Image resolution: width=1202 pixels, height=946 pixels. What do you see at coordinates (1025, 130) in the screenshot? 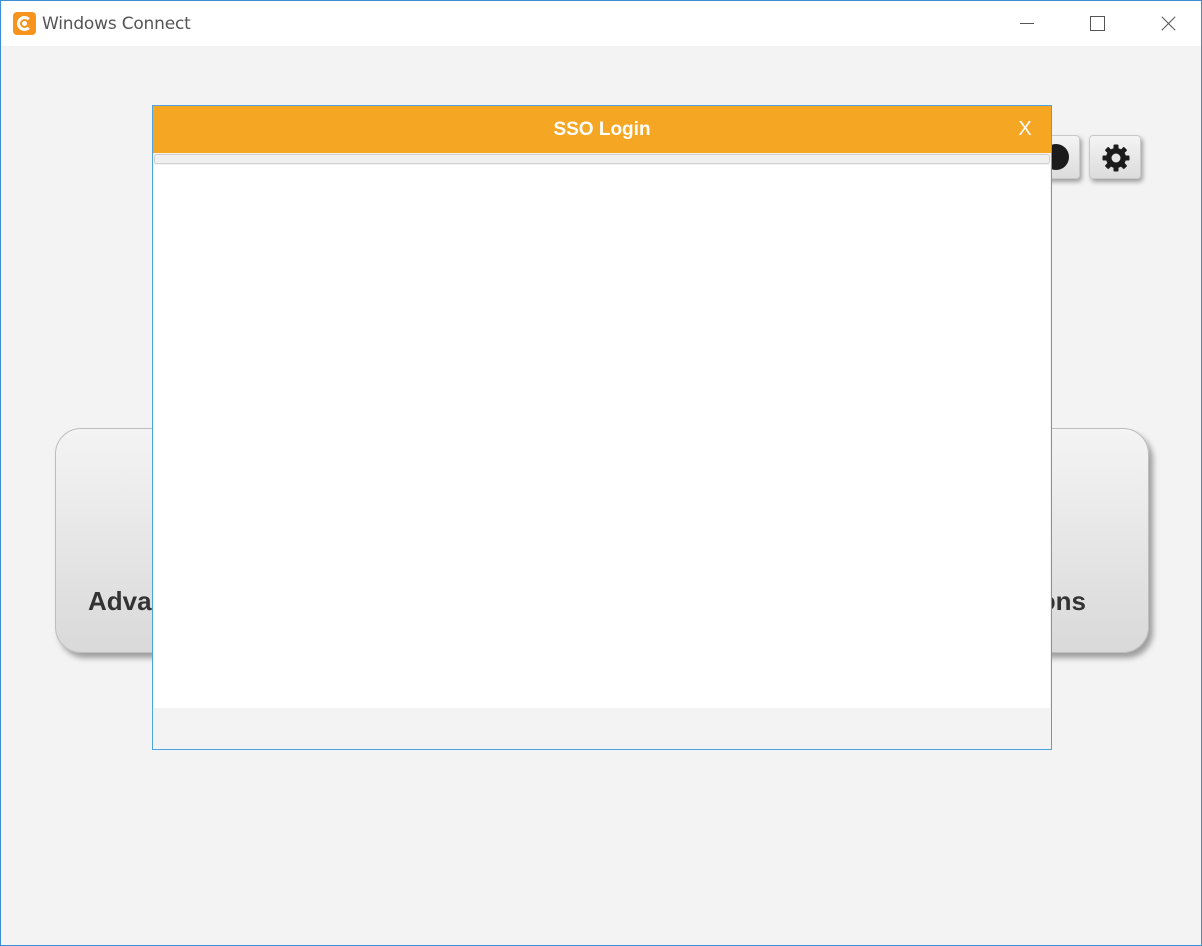
I see `dialog-close-button: X` at bounding box center [1025, 130].